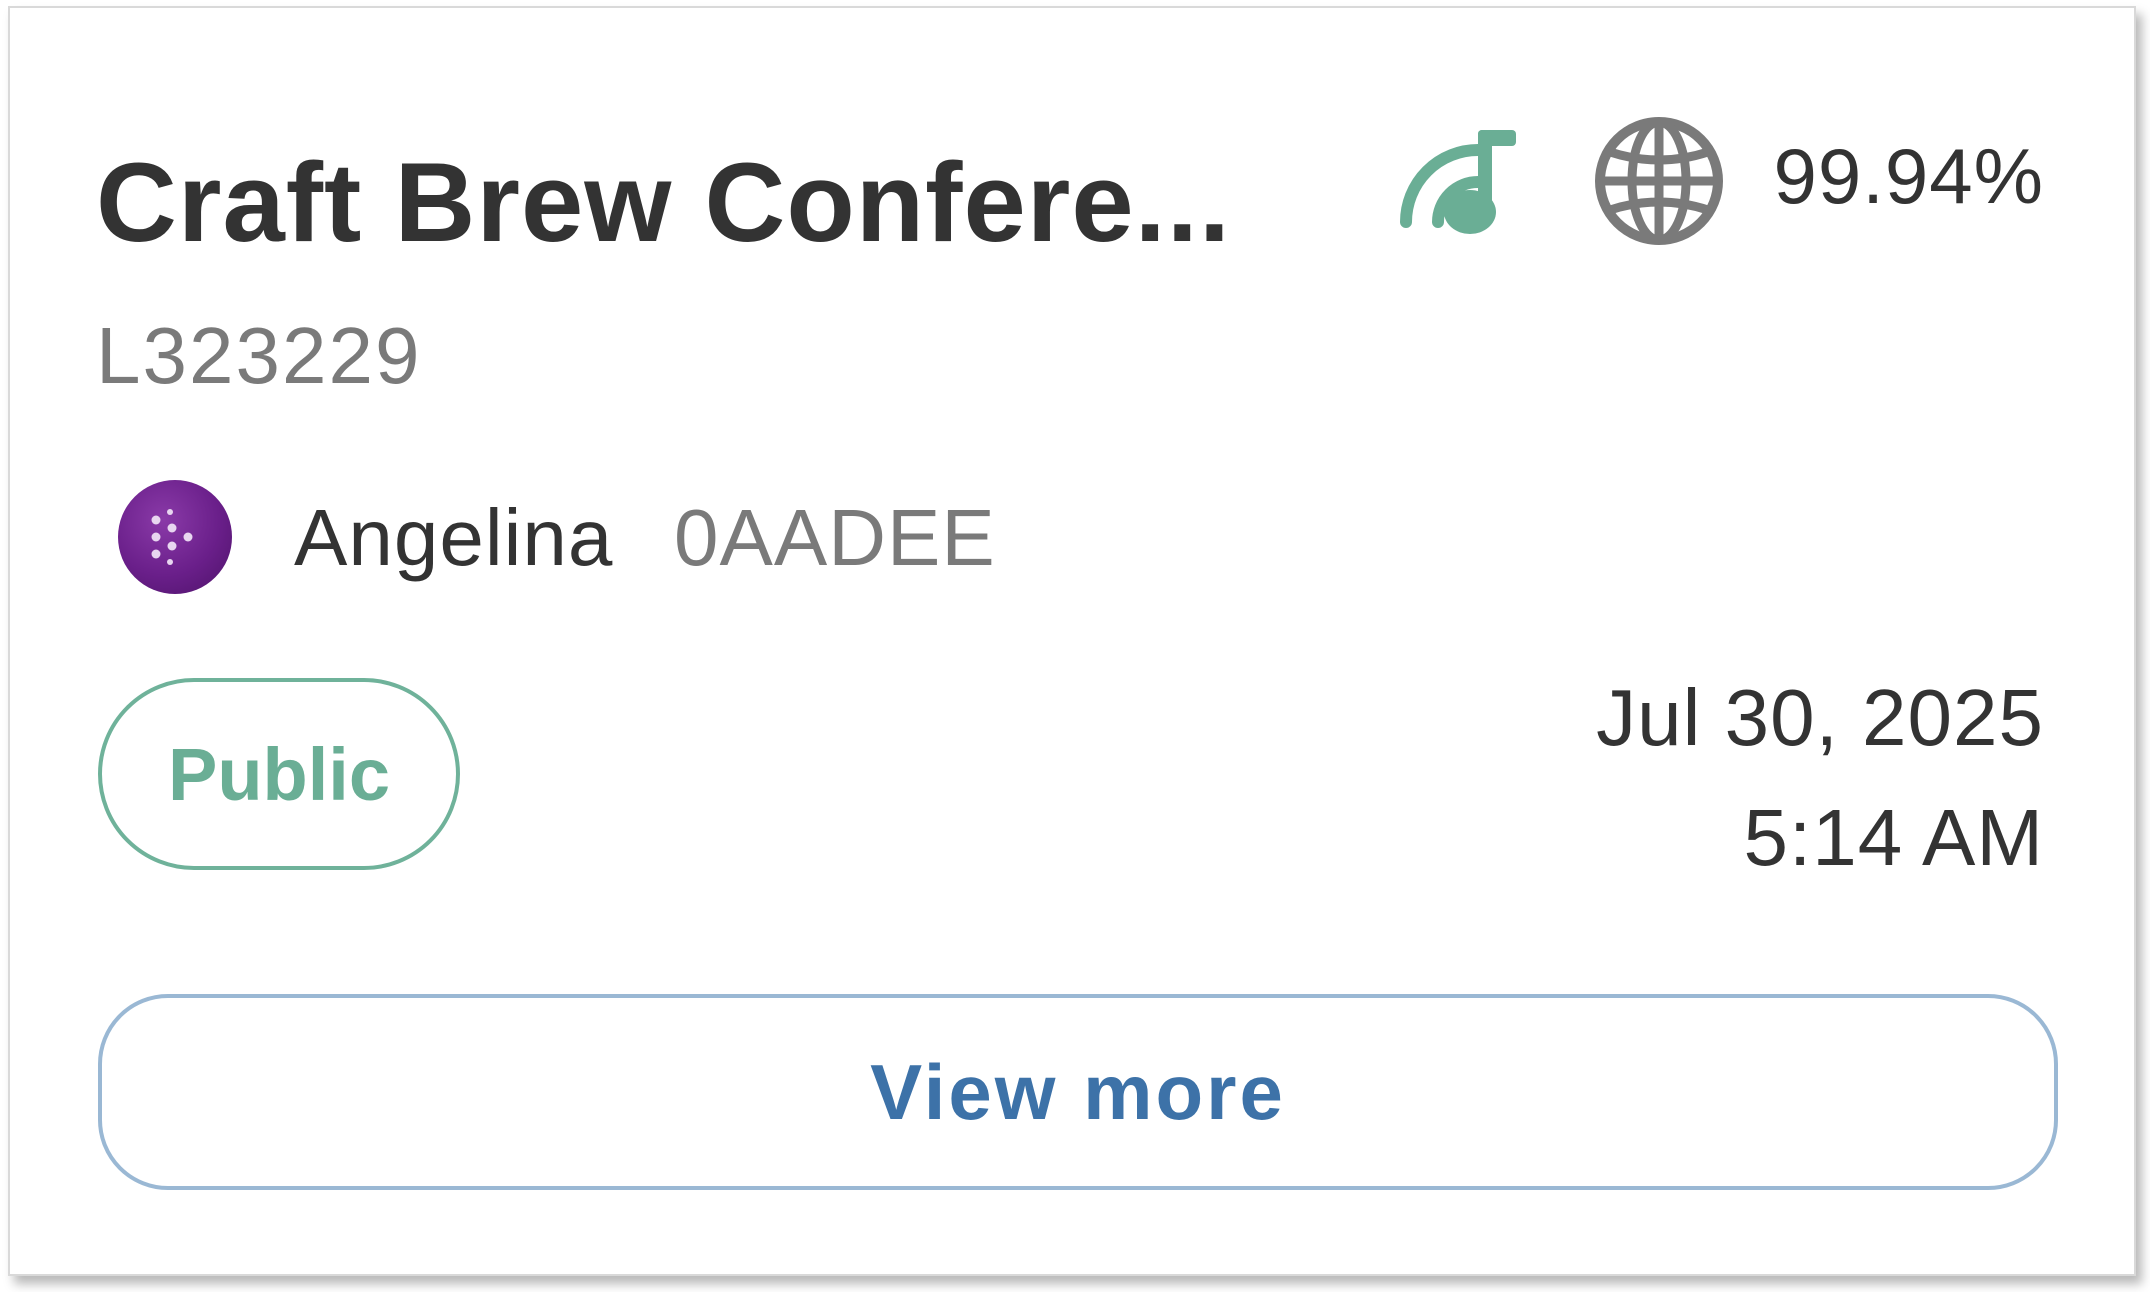 The image size is (2150, 1292). I want to click on user-id: 0AADEE, so click(835, 537).